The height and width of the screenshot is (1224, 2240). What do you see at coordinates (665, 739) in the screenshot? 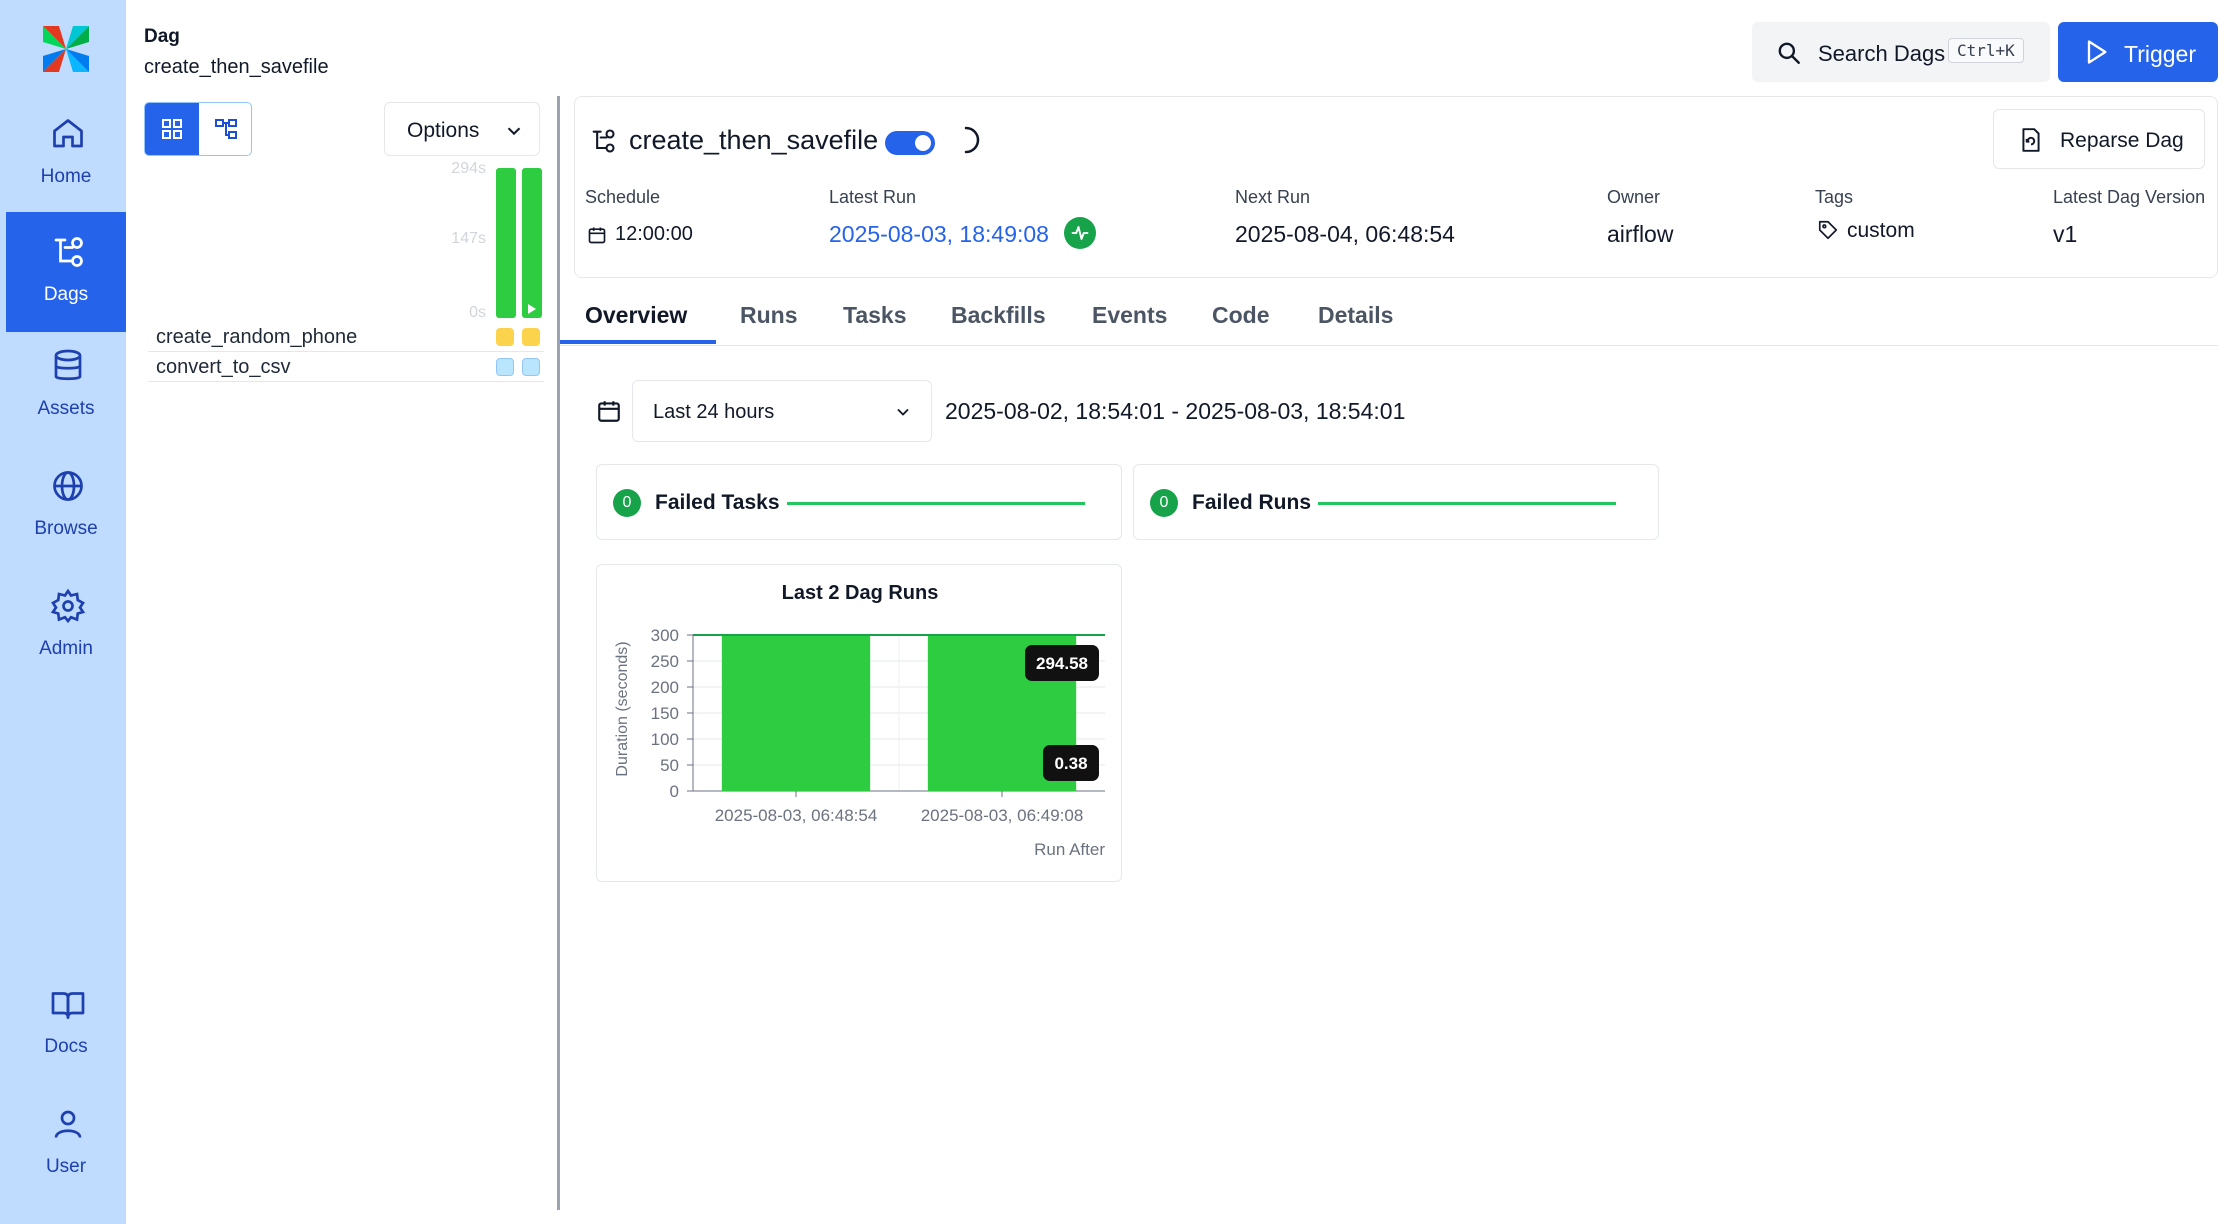
I see `chart-y-tick-label: 100` at bounding box center [665, 739].